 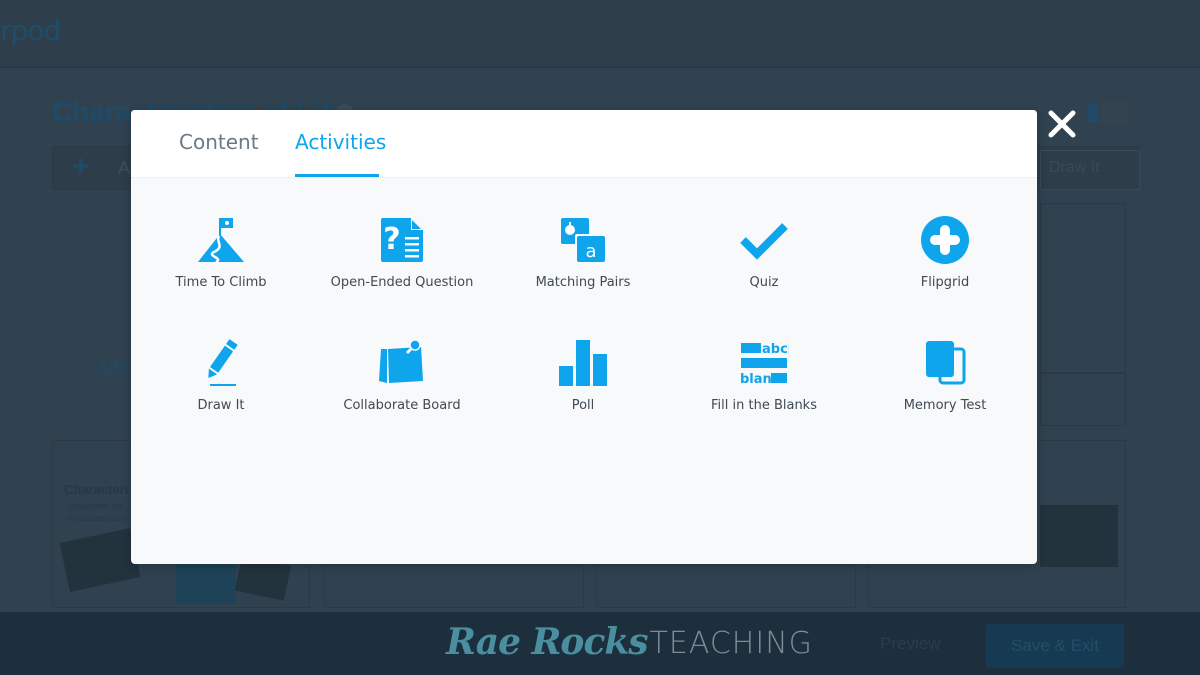 What do you see at coordinates (775, 349) in the screenshot?
I see `fill-blank-text-top: abcl` at bounding box center [775, 349].